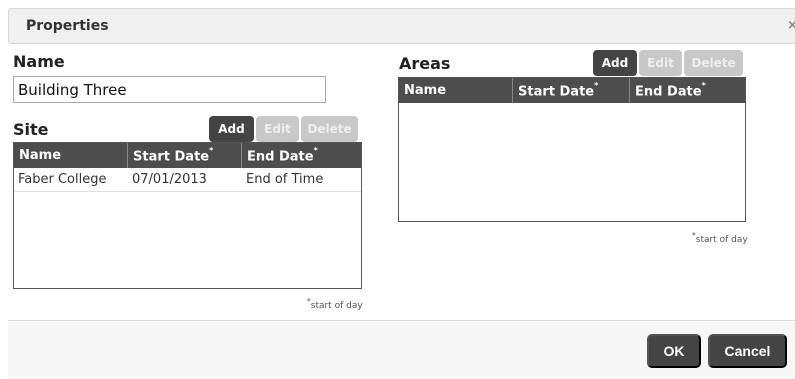 This screenshot has height=379, width=795. I want to click on dialog-title: Properties, so click(67, 26).